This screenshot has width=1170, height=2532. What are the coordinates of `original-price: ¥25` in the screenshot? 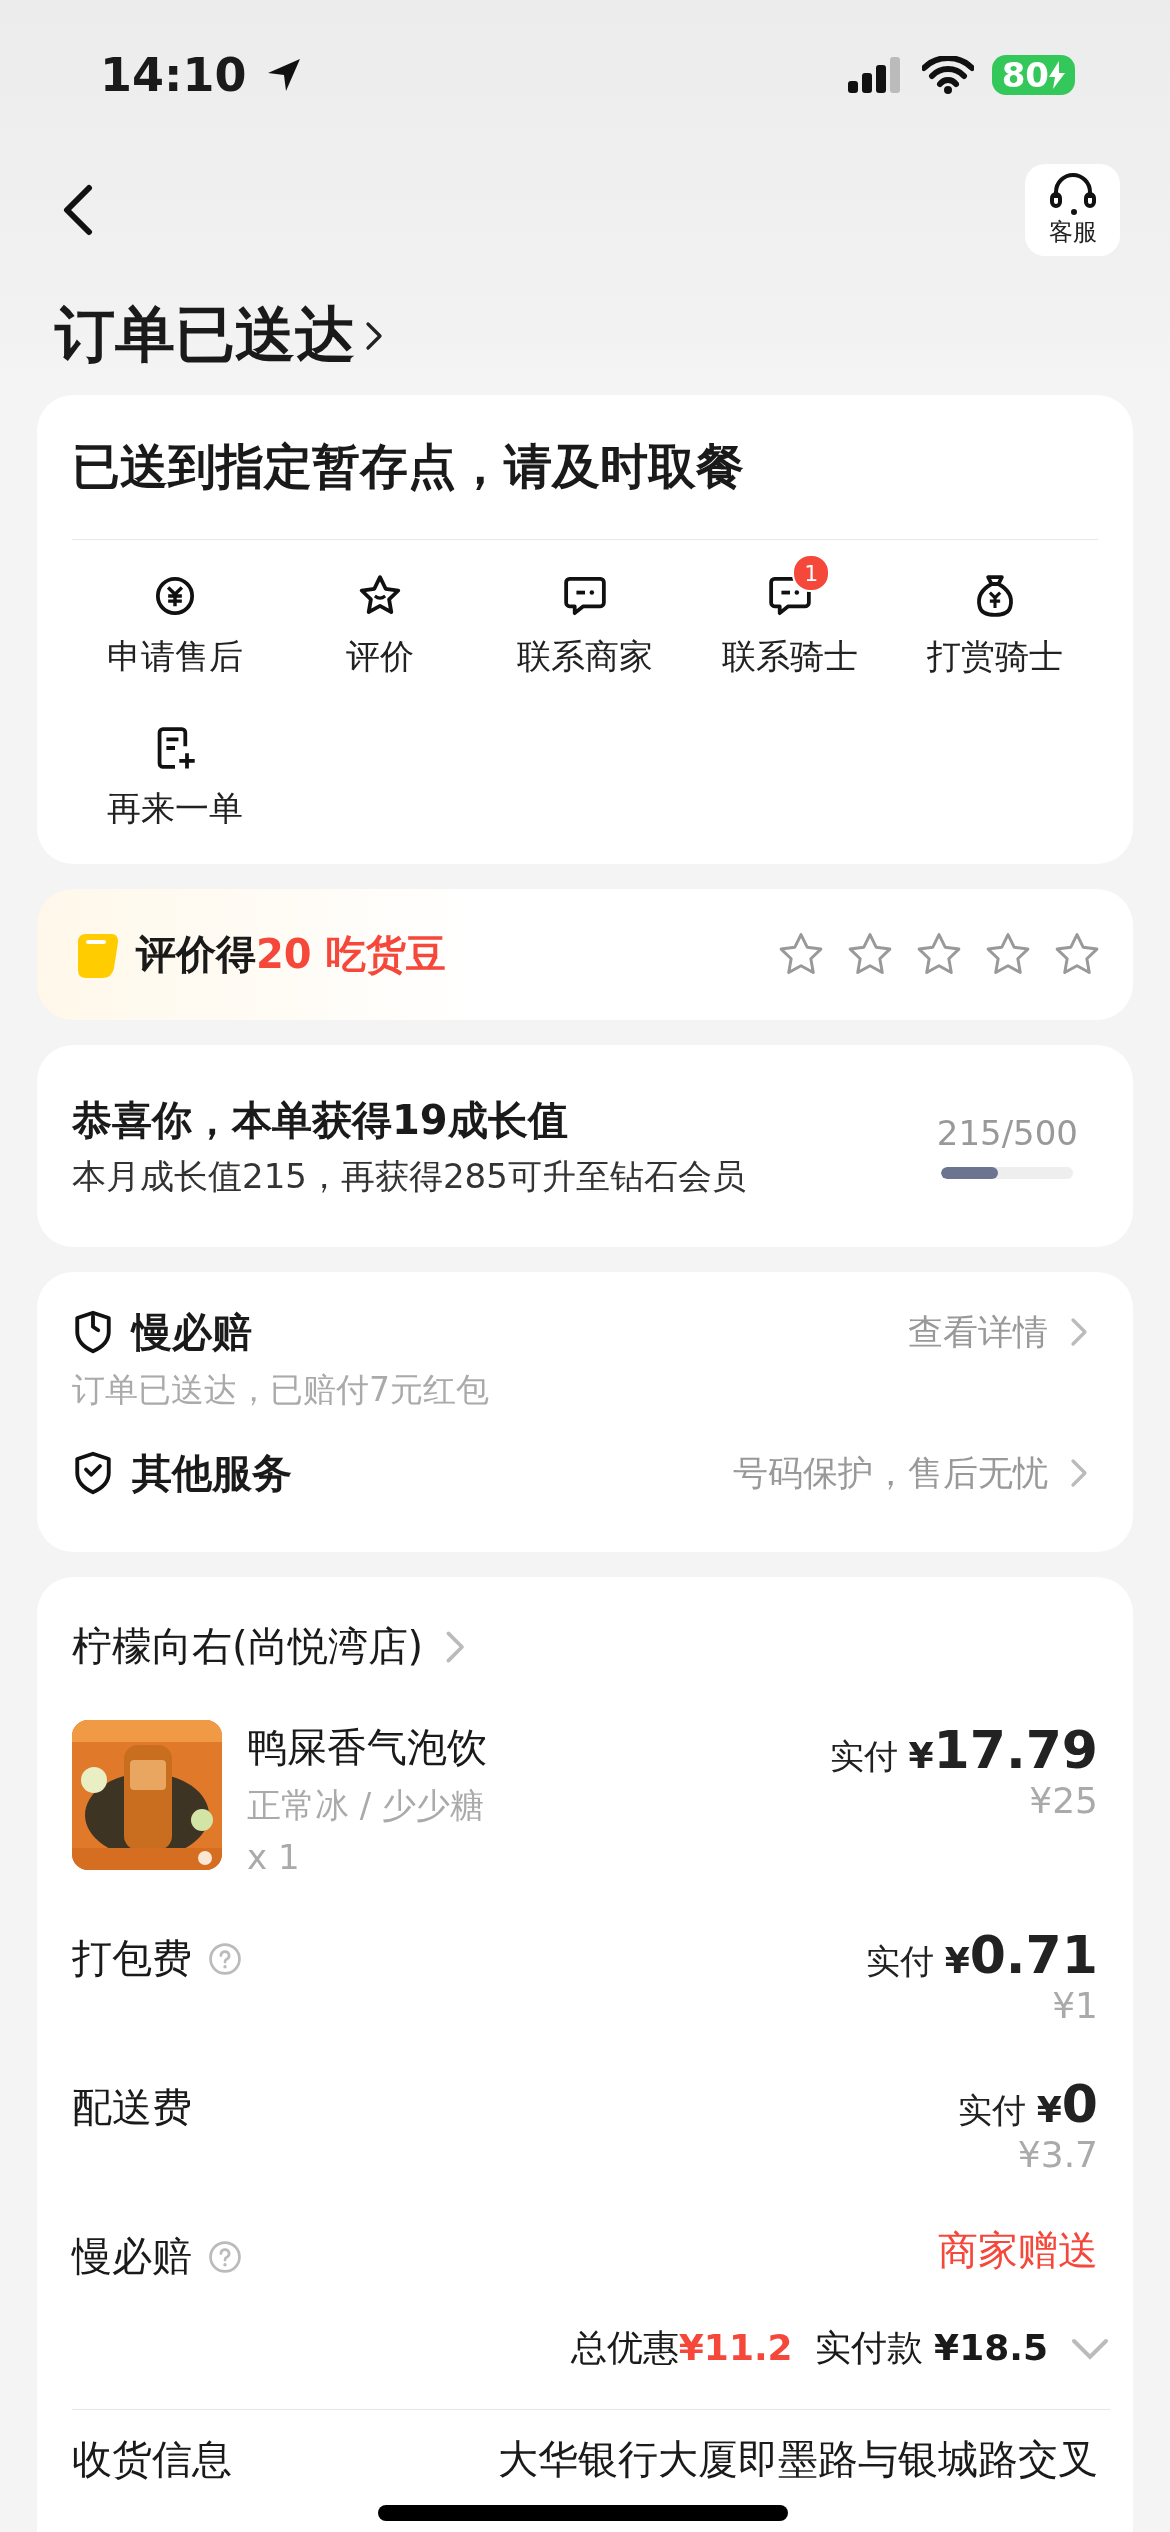 It's located at (1063, 1800).